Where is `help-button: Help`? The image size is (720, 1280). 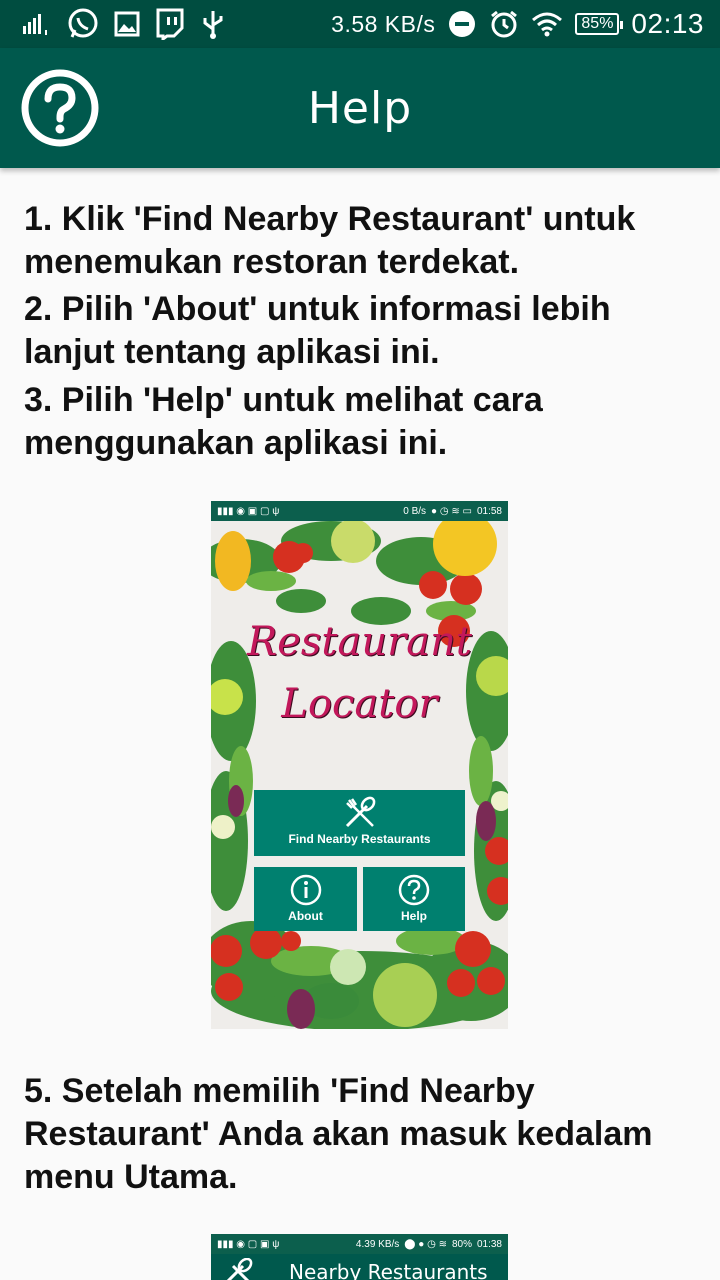 help-button: Help is located at coordinates (414, 899).